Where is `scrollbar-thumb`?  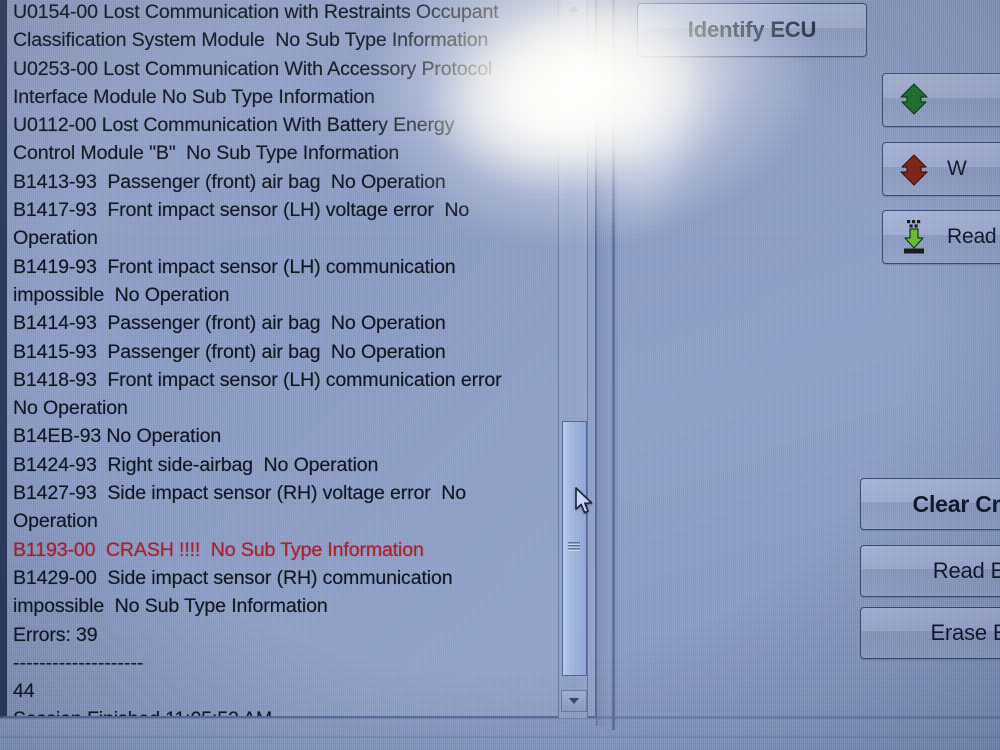
scrollbar-thumb is located at coordinates (574, 548).